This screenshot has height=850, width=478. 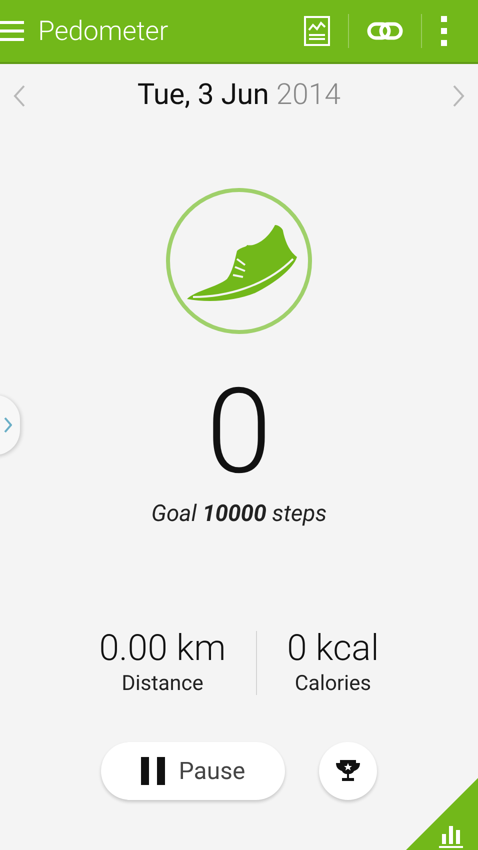 What do you see at coordinates (162, 648) in the screenshot?
I see `stat-value: 0.00 km` at bounding box center [162, 648].